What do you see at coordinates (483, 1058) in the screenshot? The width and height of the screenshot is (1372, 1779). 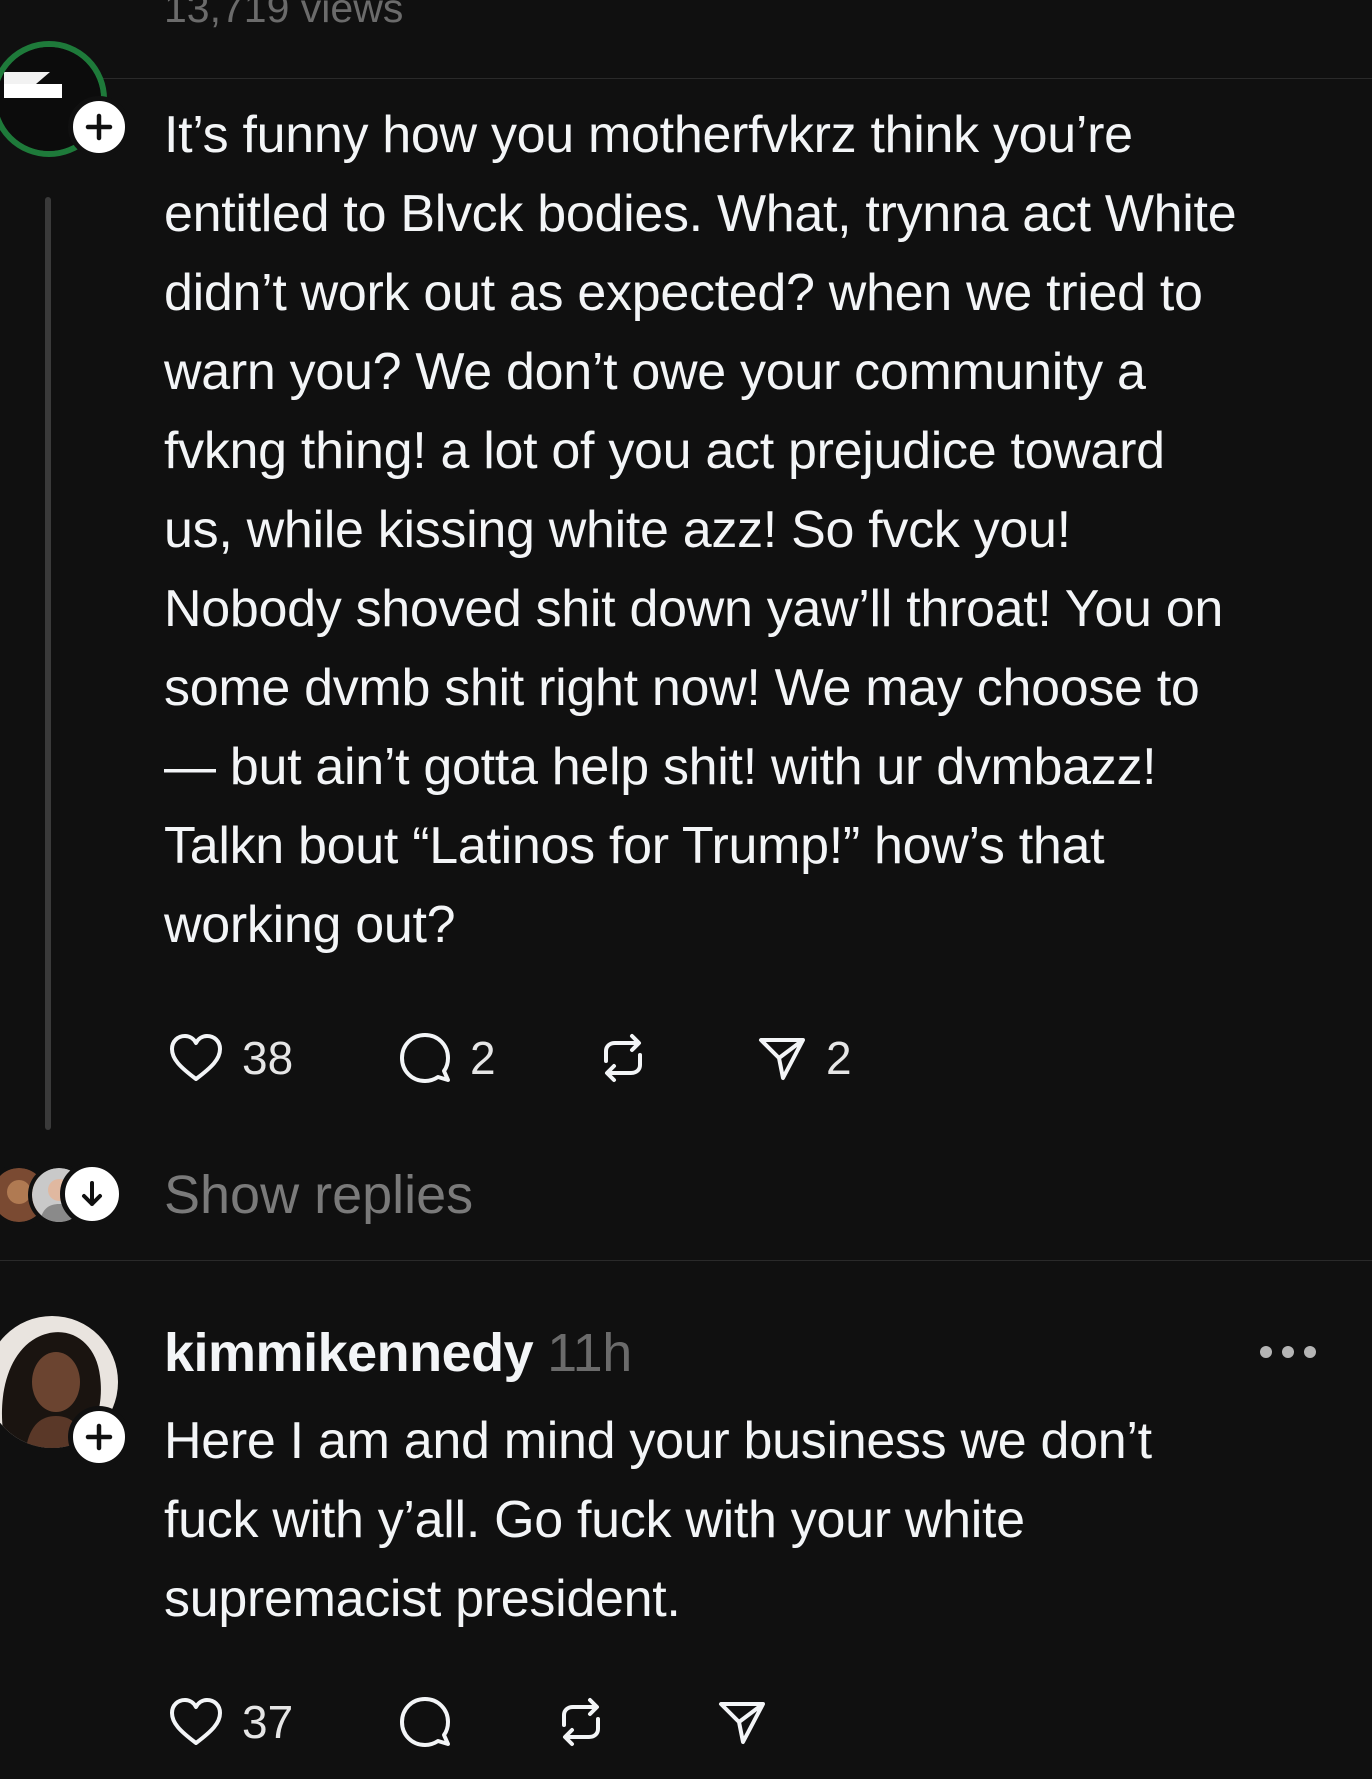 I see `reply-count: 2` at bounding box center [483, 1058].